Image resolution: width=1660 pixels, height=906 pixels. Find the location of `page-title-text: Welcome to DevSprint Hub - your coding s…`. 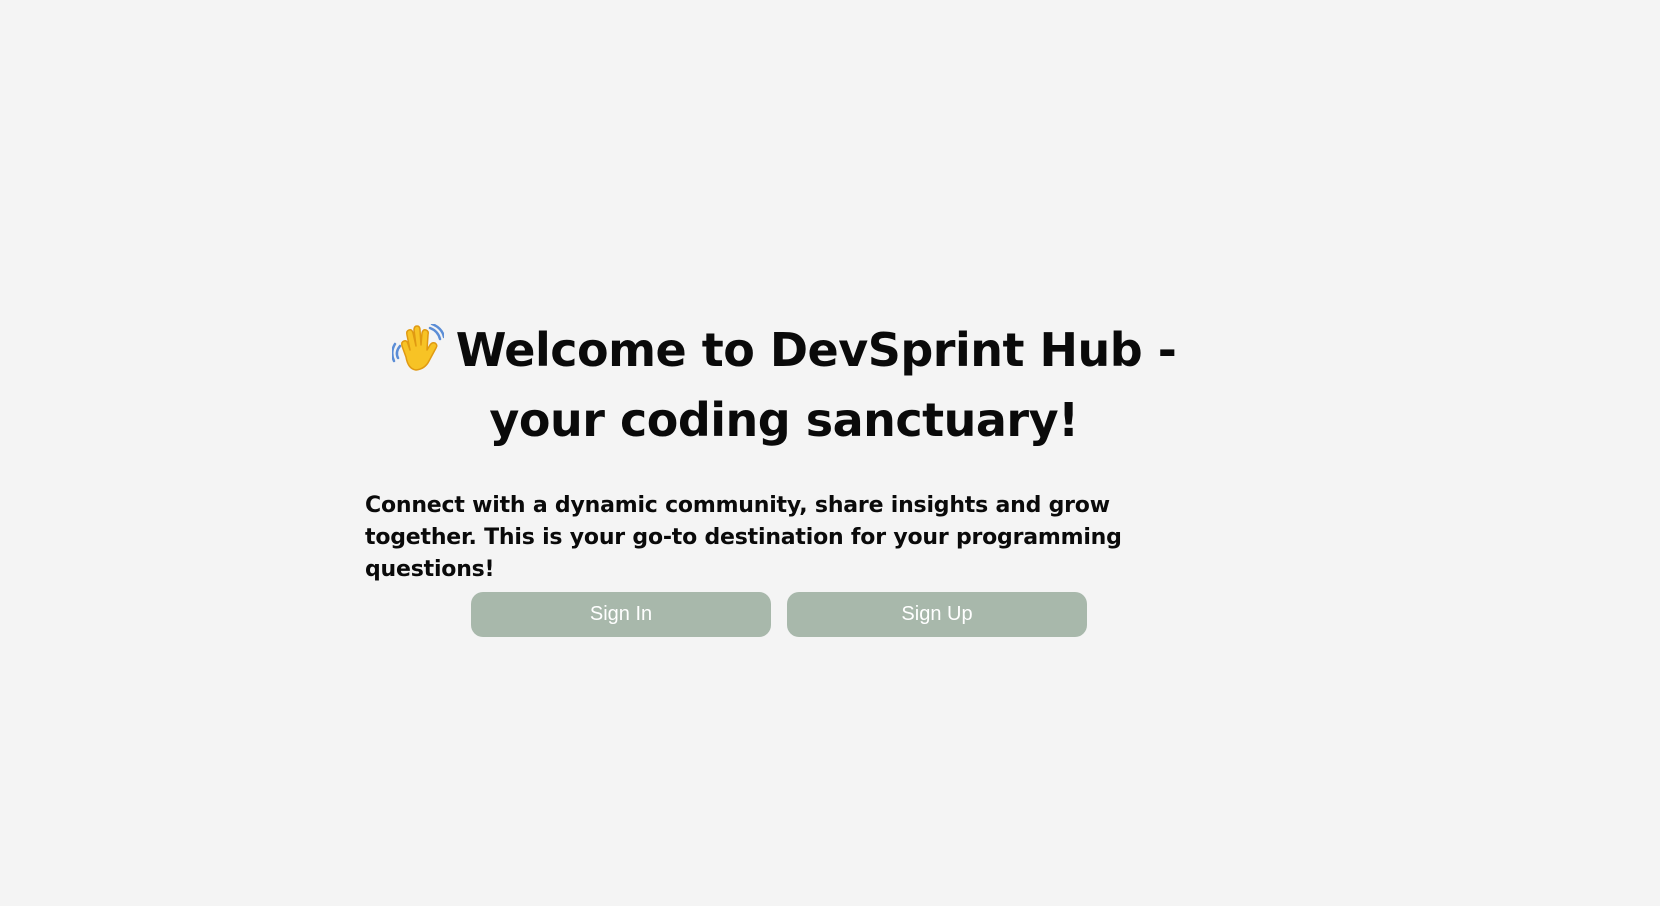

page-title-text: Welcome to DevSprint Hub - your coding s… is located at coordinates (816, 385).